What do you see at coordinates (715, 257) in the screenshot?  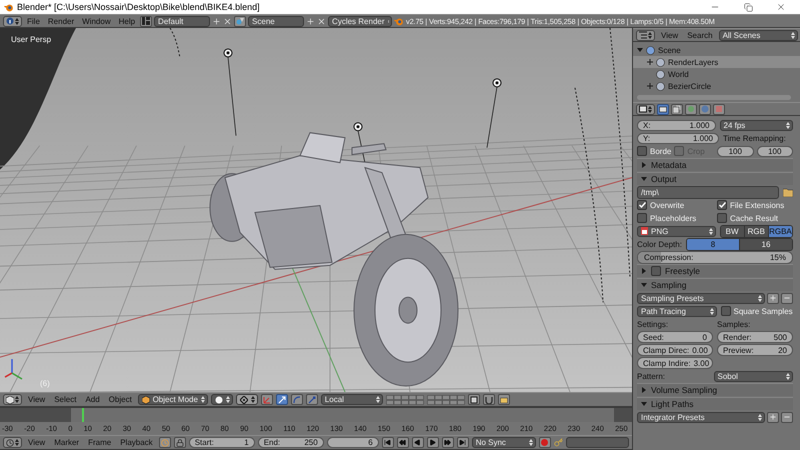 I see `compression-slider: Compression: 15%` at bounding box center [715, 257].